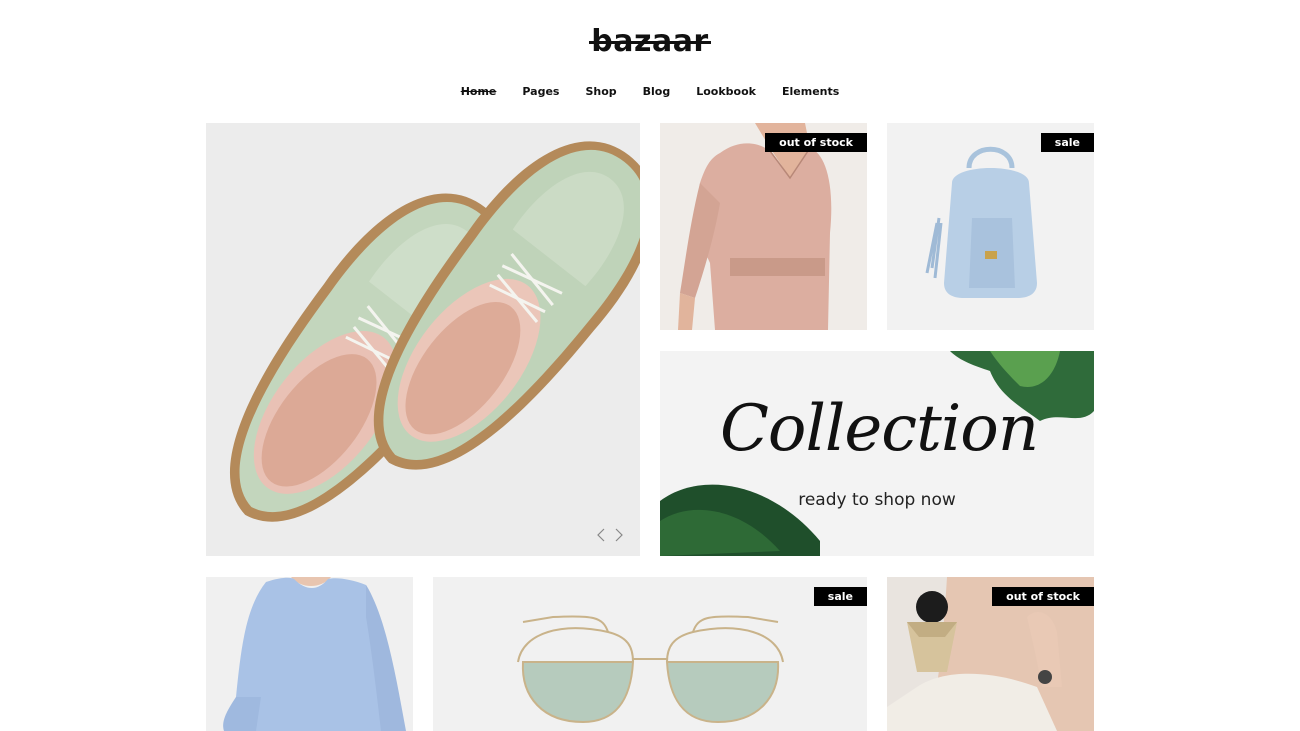  What do you see at coordinates (601, 535) in the screenshot?
I see `chevron-left-icon` at bounding box center [601, 535].